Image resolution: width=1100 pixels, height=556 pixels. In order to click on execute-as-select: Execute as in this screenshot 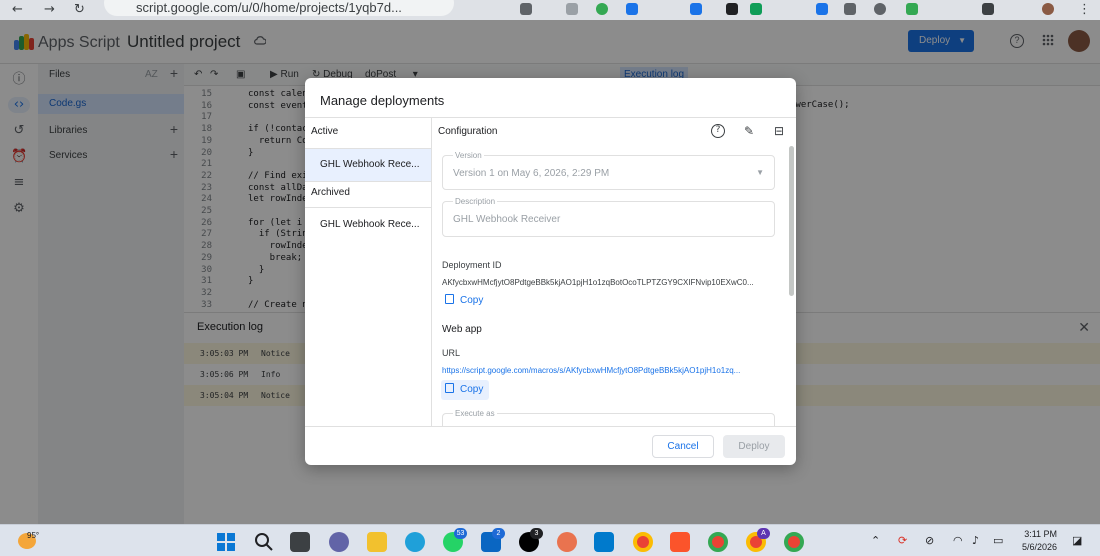, I will do `click(608, 417)`.